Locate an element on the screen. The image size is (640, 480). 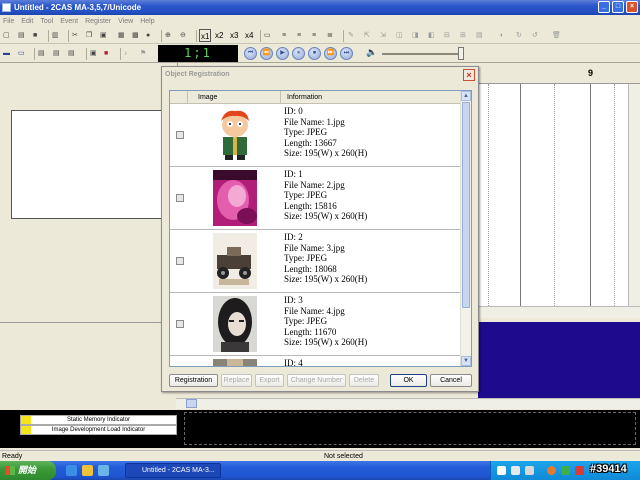
menu-edit: Edit is located at coordinates (27, 21).